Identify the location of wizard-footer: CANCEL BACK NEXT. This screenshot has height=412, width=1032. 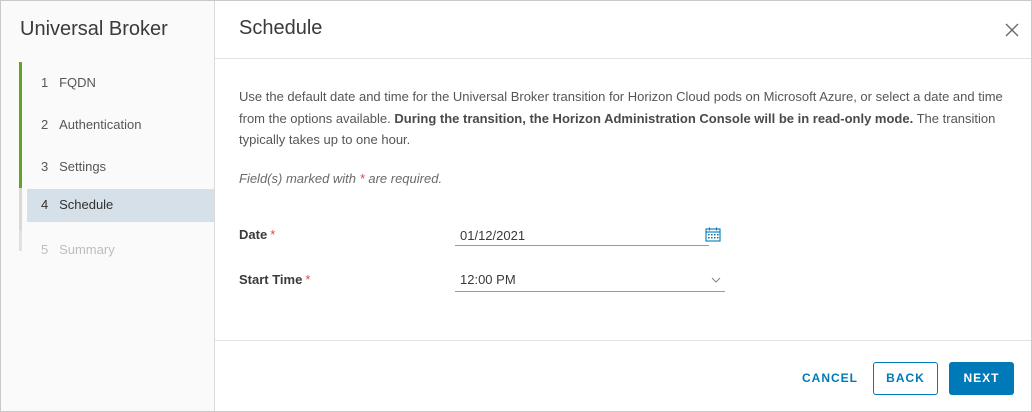
(623, 375).